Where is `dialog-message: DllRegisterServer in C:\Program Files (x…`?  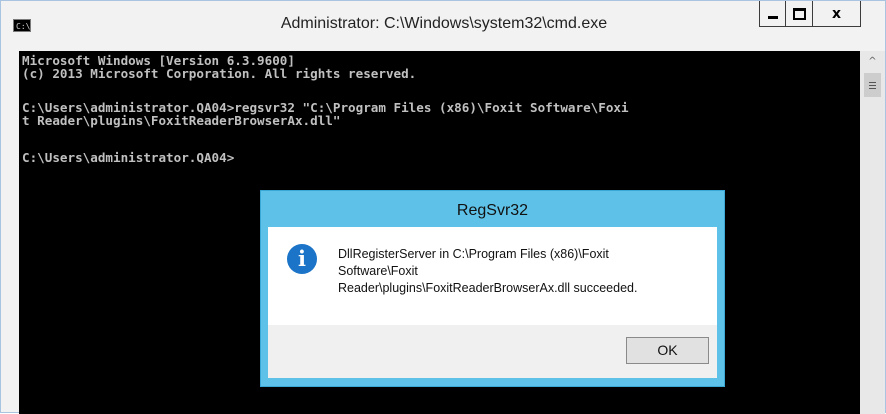
dialog-message: DllRegisterServer in C:\Program Files (x… is located at coordinates (523, 271).